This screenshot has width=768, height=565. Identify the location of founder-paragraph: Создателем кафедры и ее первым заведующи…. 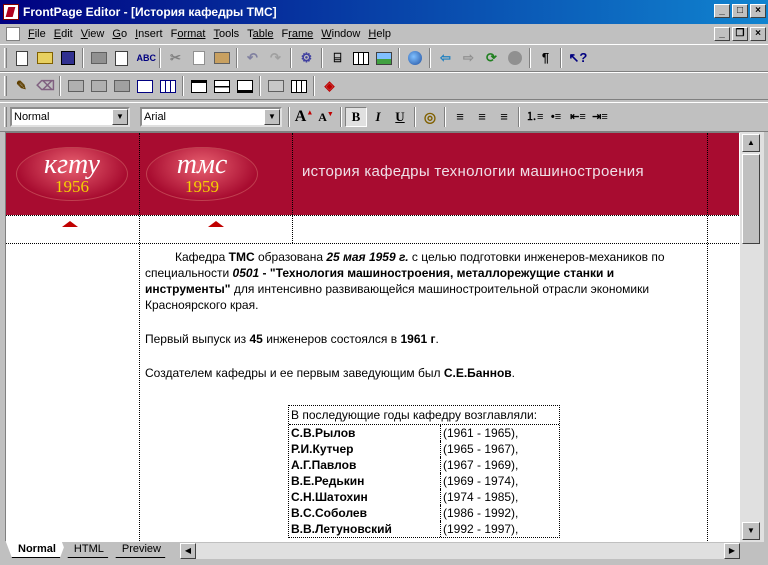
(419, 373).